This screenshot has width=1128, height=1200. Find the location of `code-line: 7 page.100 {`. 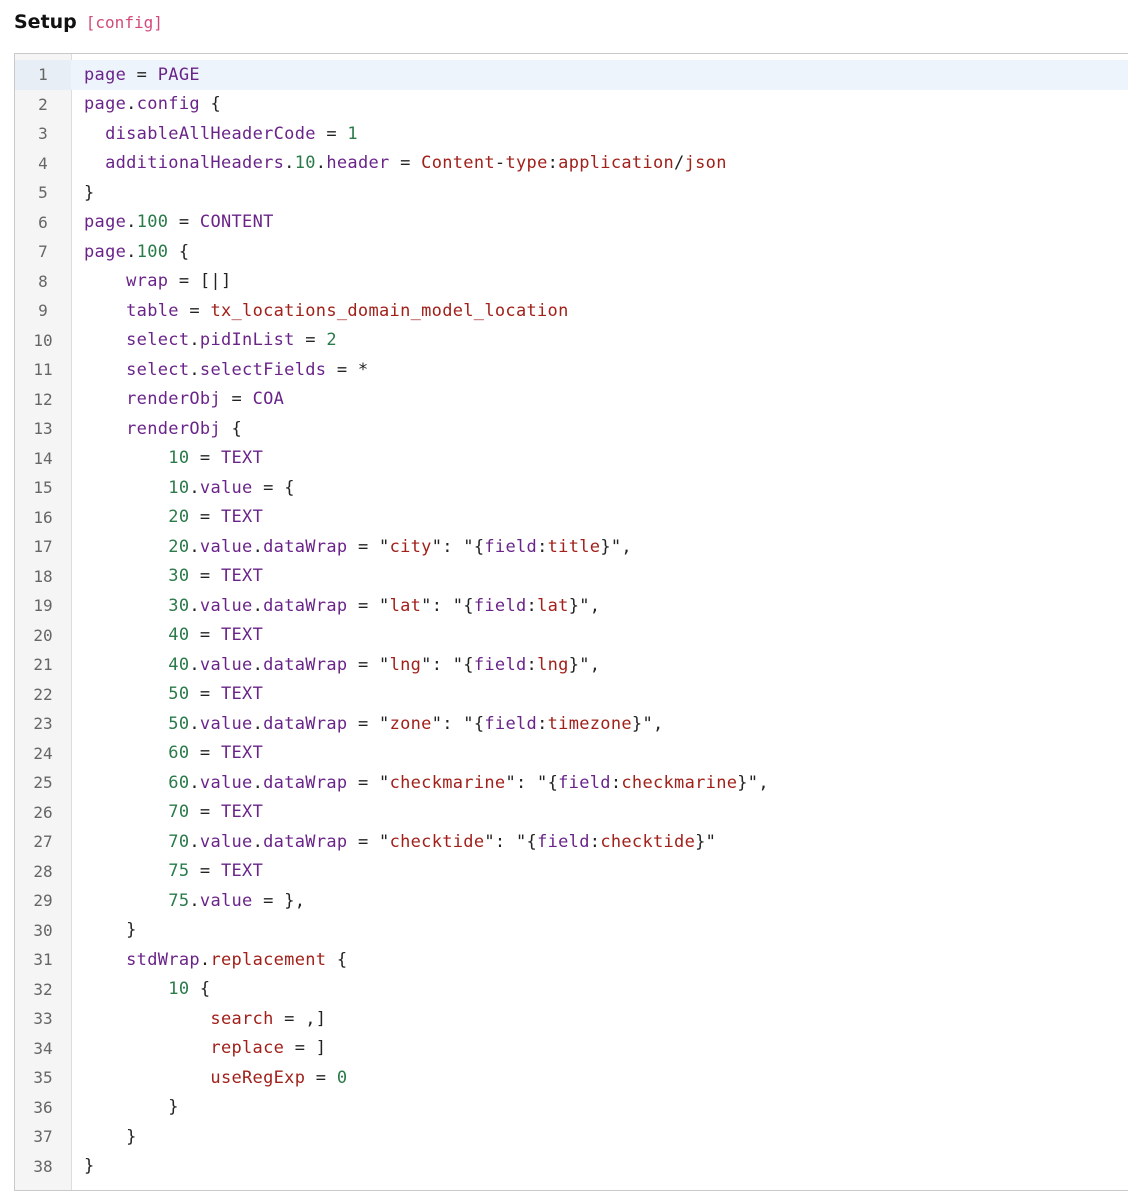

code-line: 7 page.100 { is located at coordinates (571, 252).